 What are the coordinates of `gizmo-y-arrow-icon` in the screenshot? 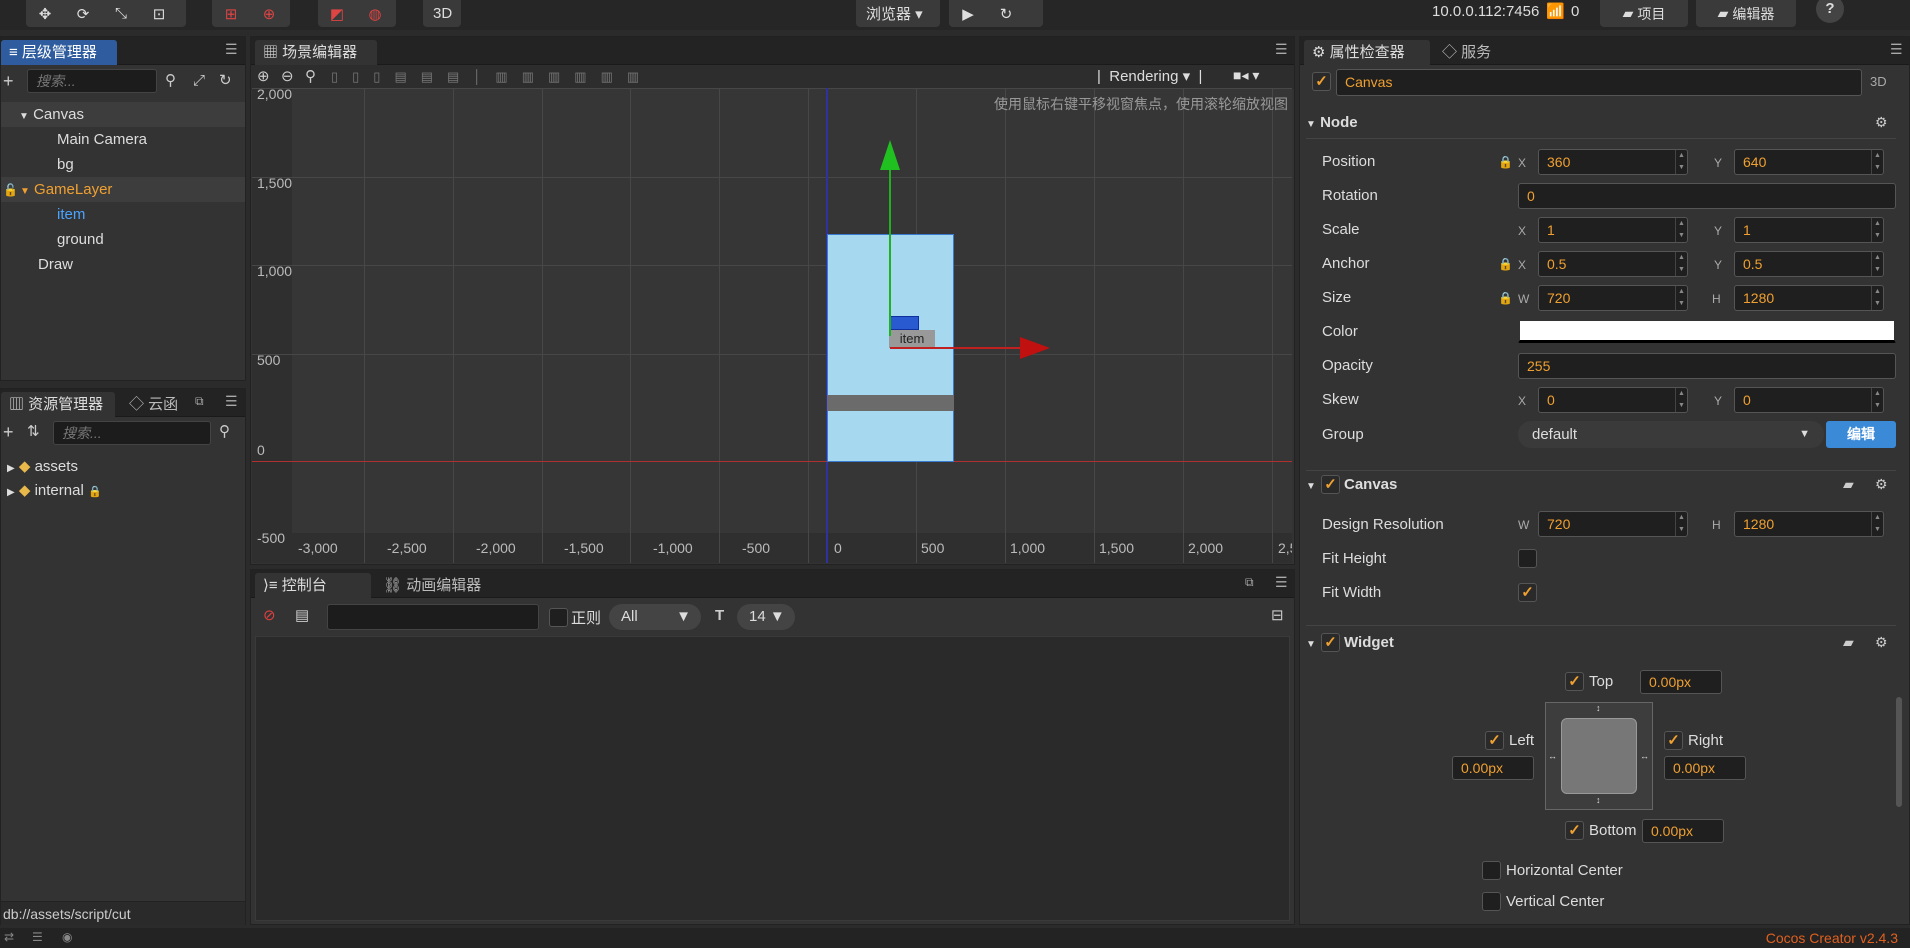 It's located at (890, 155).